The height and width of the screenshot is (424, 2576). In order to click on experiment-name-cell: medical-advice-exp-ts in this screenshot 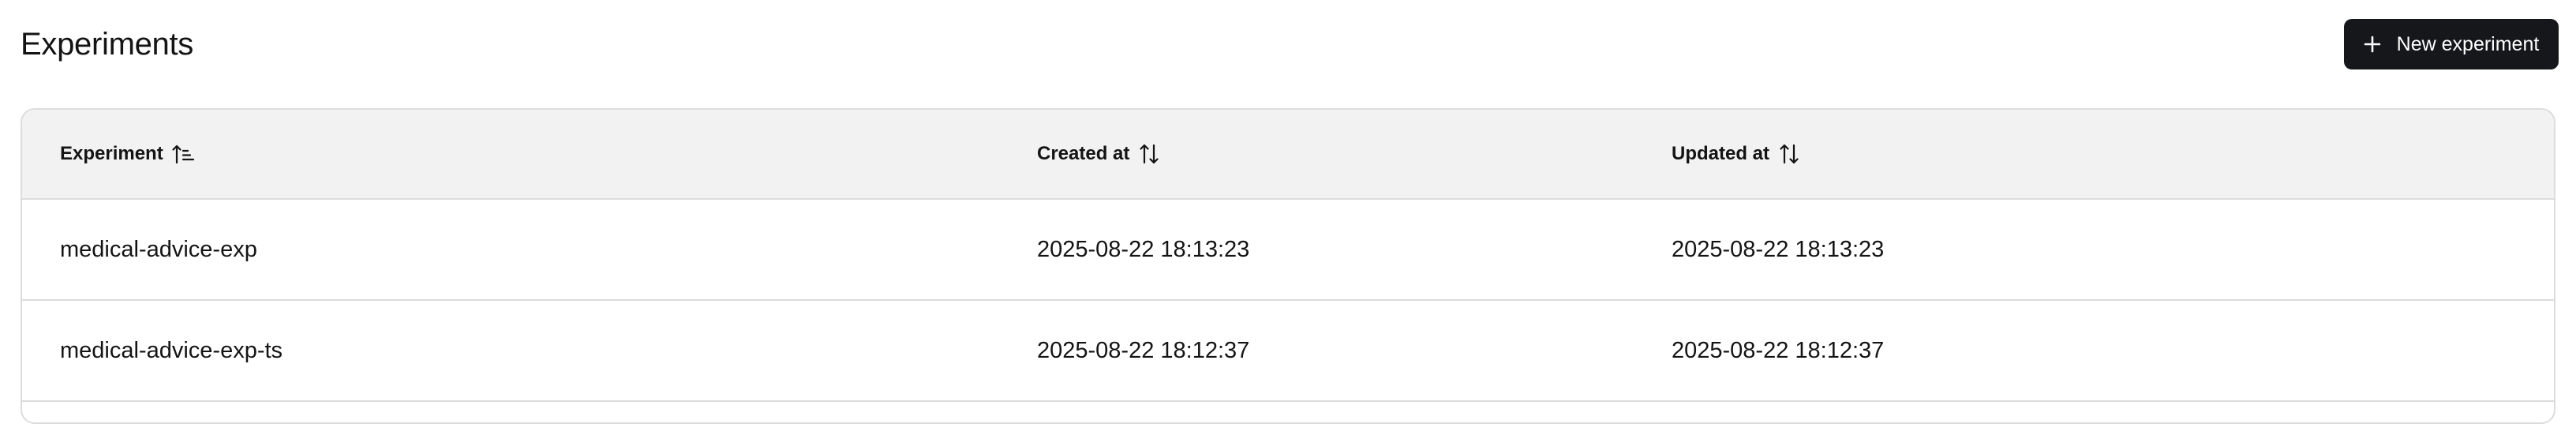, I will do `click(171, 351)`.